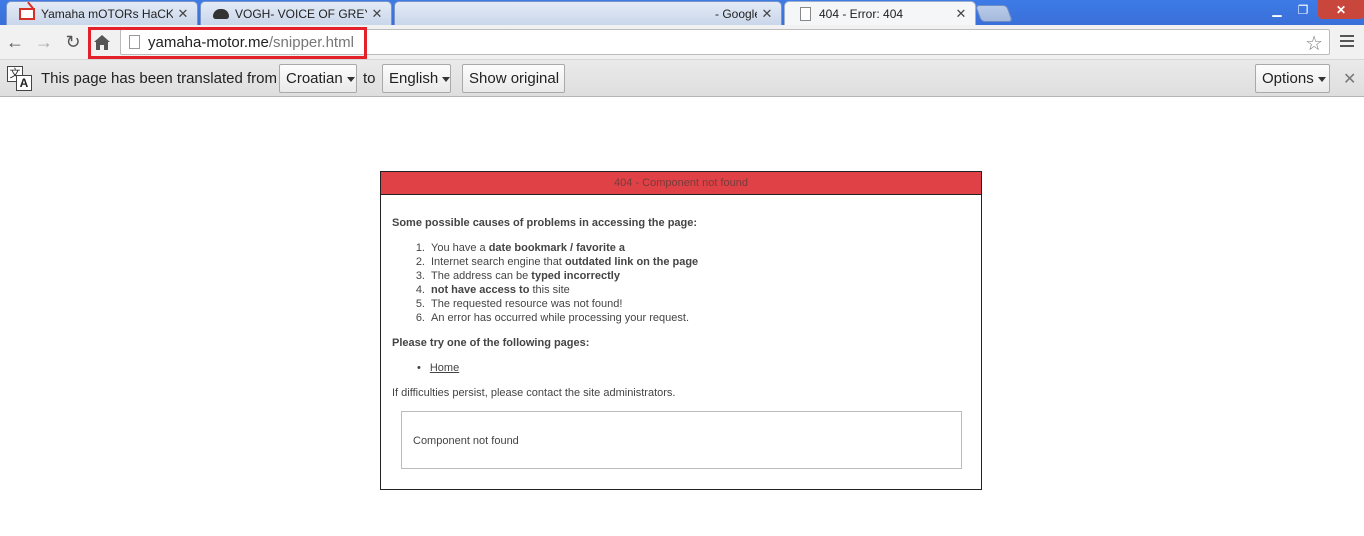 The image size is (1364, 536). I want to click on list-item: 3. The address can be typed incorrectly, so click(517, 276).